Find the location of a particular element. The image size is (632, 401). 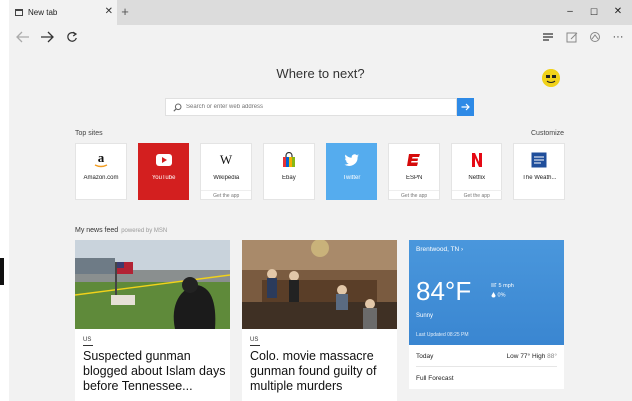

news-feed-heading: My news feed powered by MSN is located at coordinates (121, 230).